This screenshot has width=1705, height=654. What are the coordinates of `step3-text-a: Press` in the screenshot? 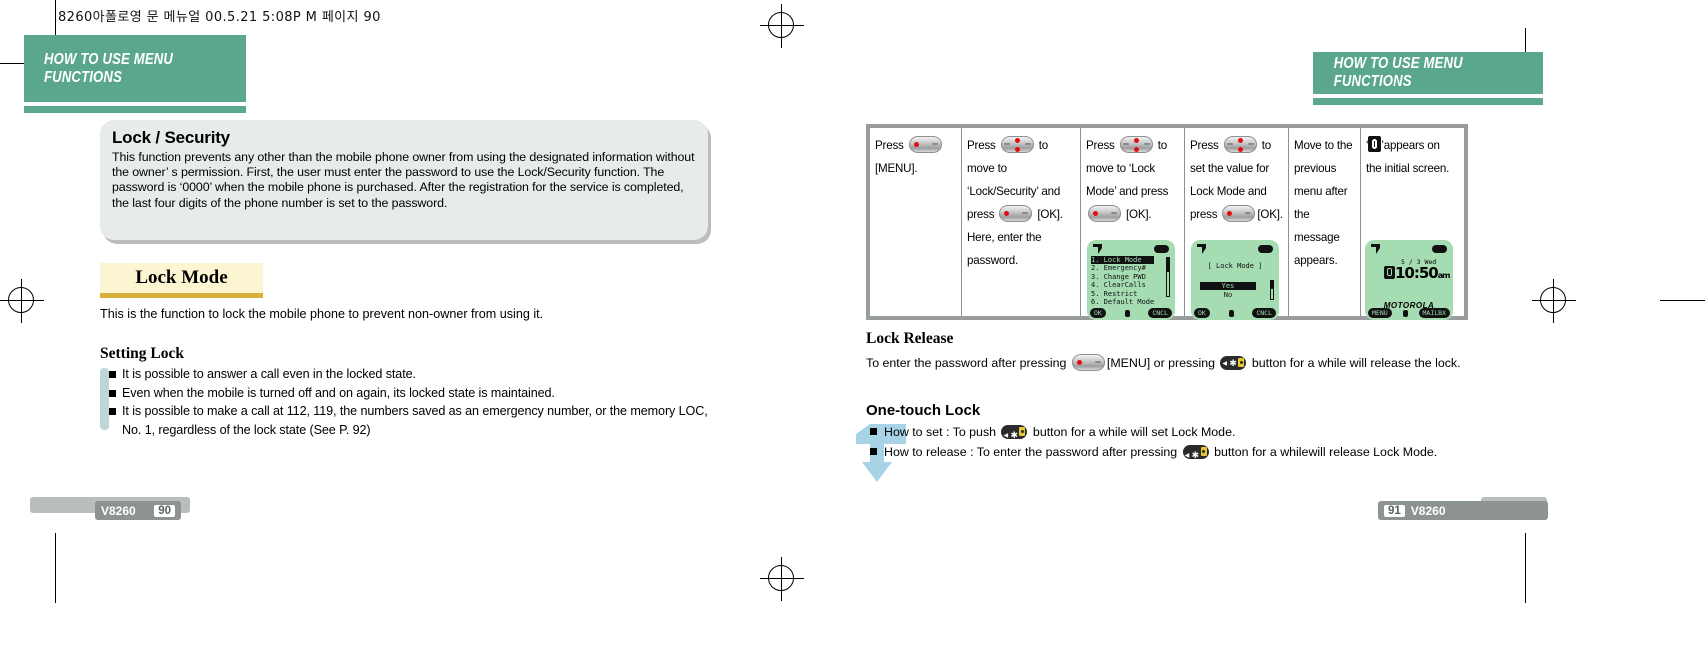 It's located at (1102, 145).